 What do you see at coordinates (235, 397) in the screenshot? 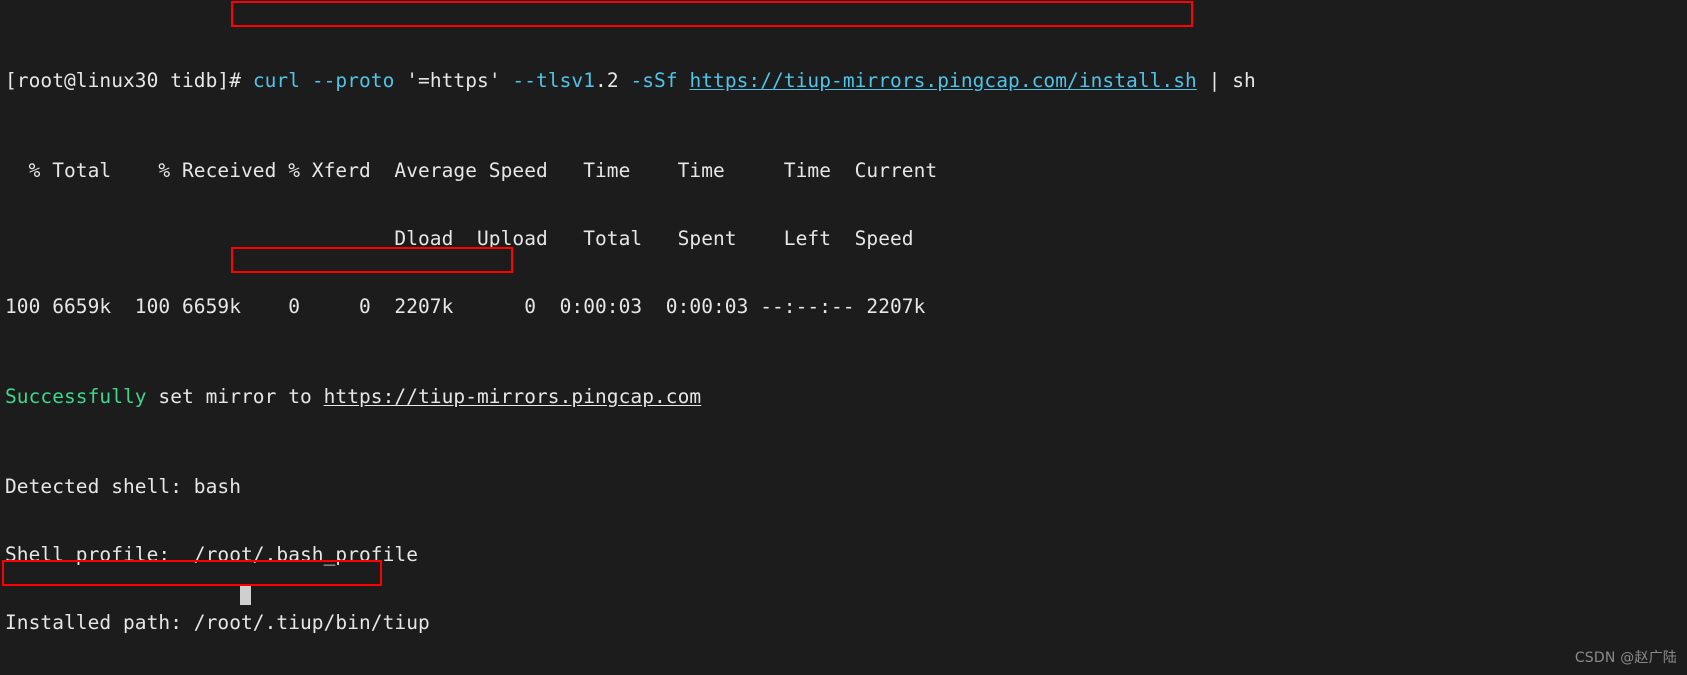
I see `success-message: set mirror to` at bounding box center [235, 397].